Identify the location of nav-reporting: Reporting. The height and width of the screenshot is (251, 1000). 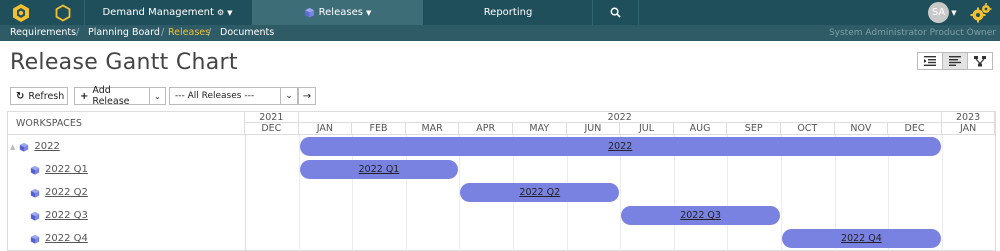
(508, 12).